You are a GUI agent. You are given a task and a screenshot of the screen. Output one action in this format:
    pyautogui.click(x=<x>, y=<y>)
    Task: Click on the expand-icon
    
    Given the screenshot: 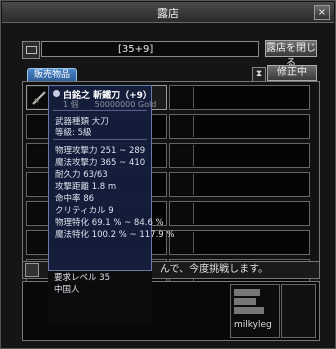 What is the action you would take?
    pyautogui.click(x=32, y=270)
    